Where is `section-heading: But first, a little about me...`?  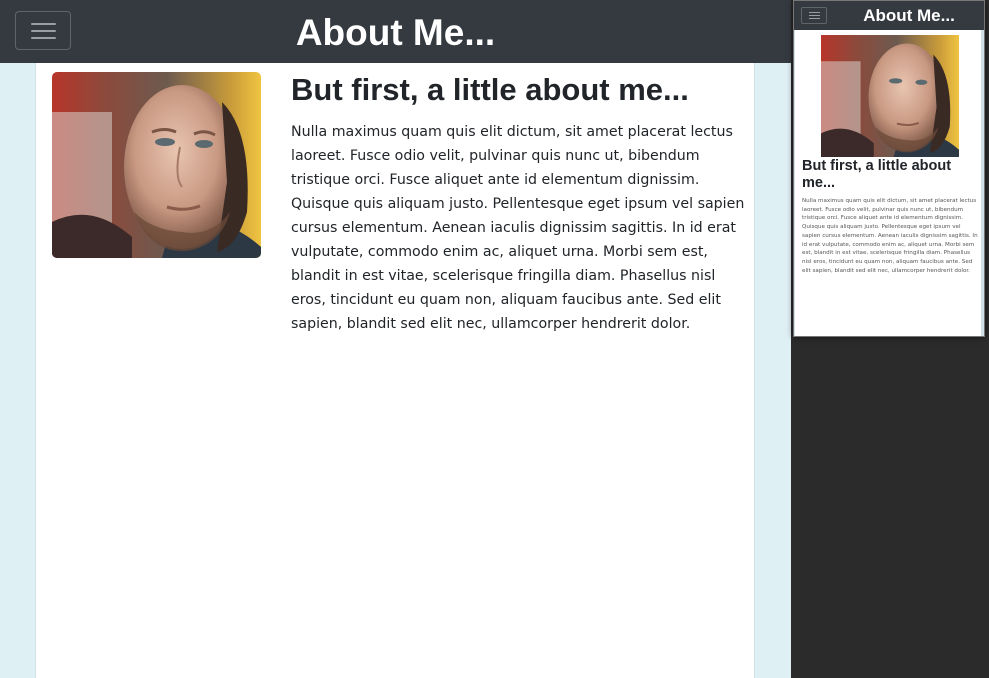 section-heading: But first, a little about me... is located at coordinates (490, 89).